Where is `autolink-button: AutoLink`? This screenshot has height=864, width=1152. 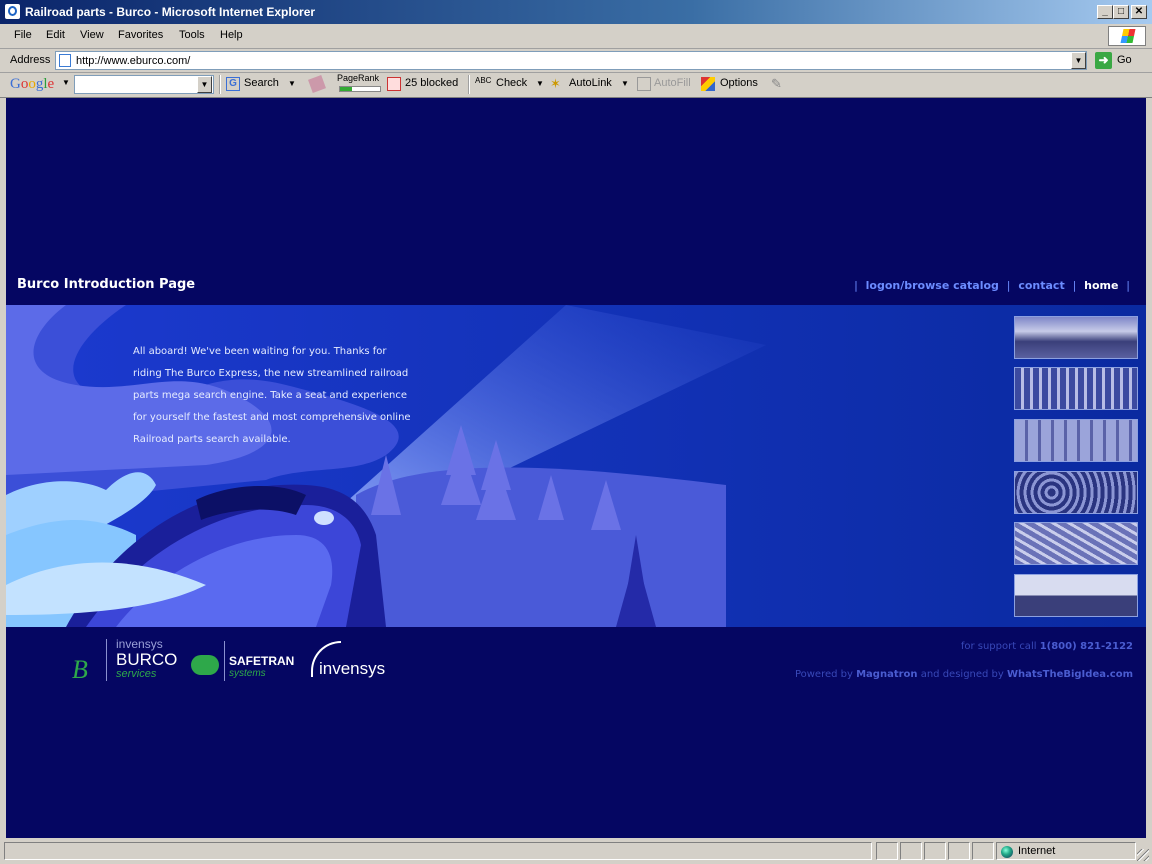
autolink-button: AutoLink is located at coordinates (590, 83).